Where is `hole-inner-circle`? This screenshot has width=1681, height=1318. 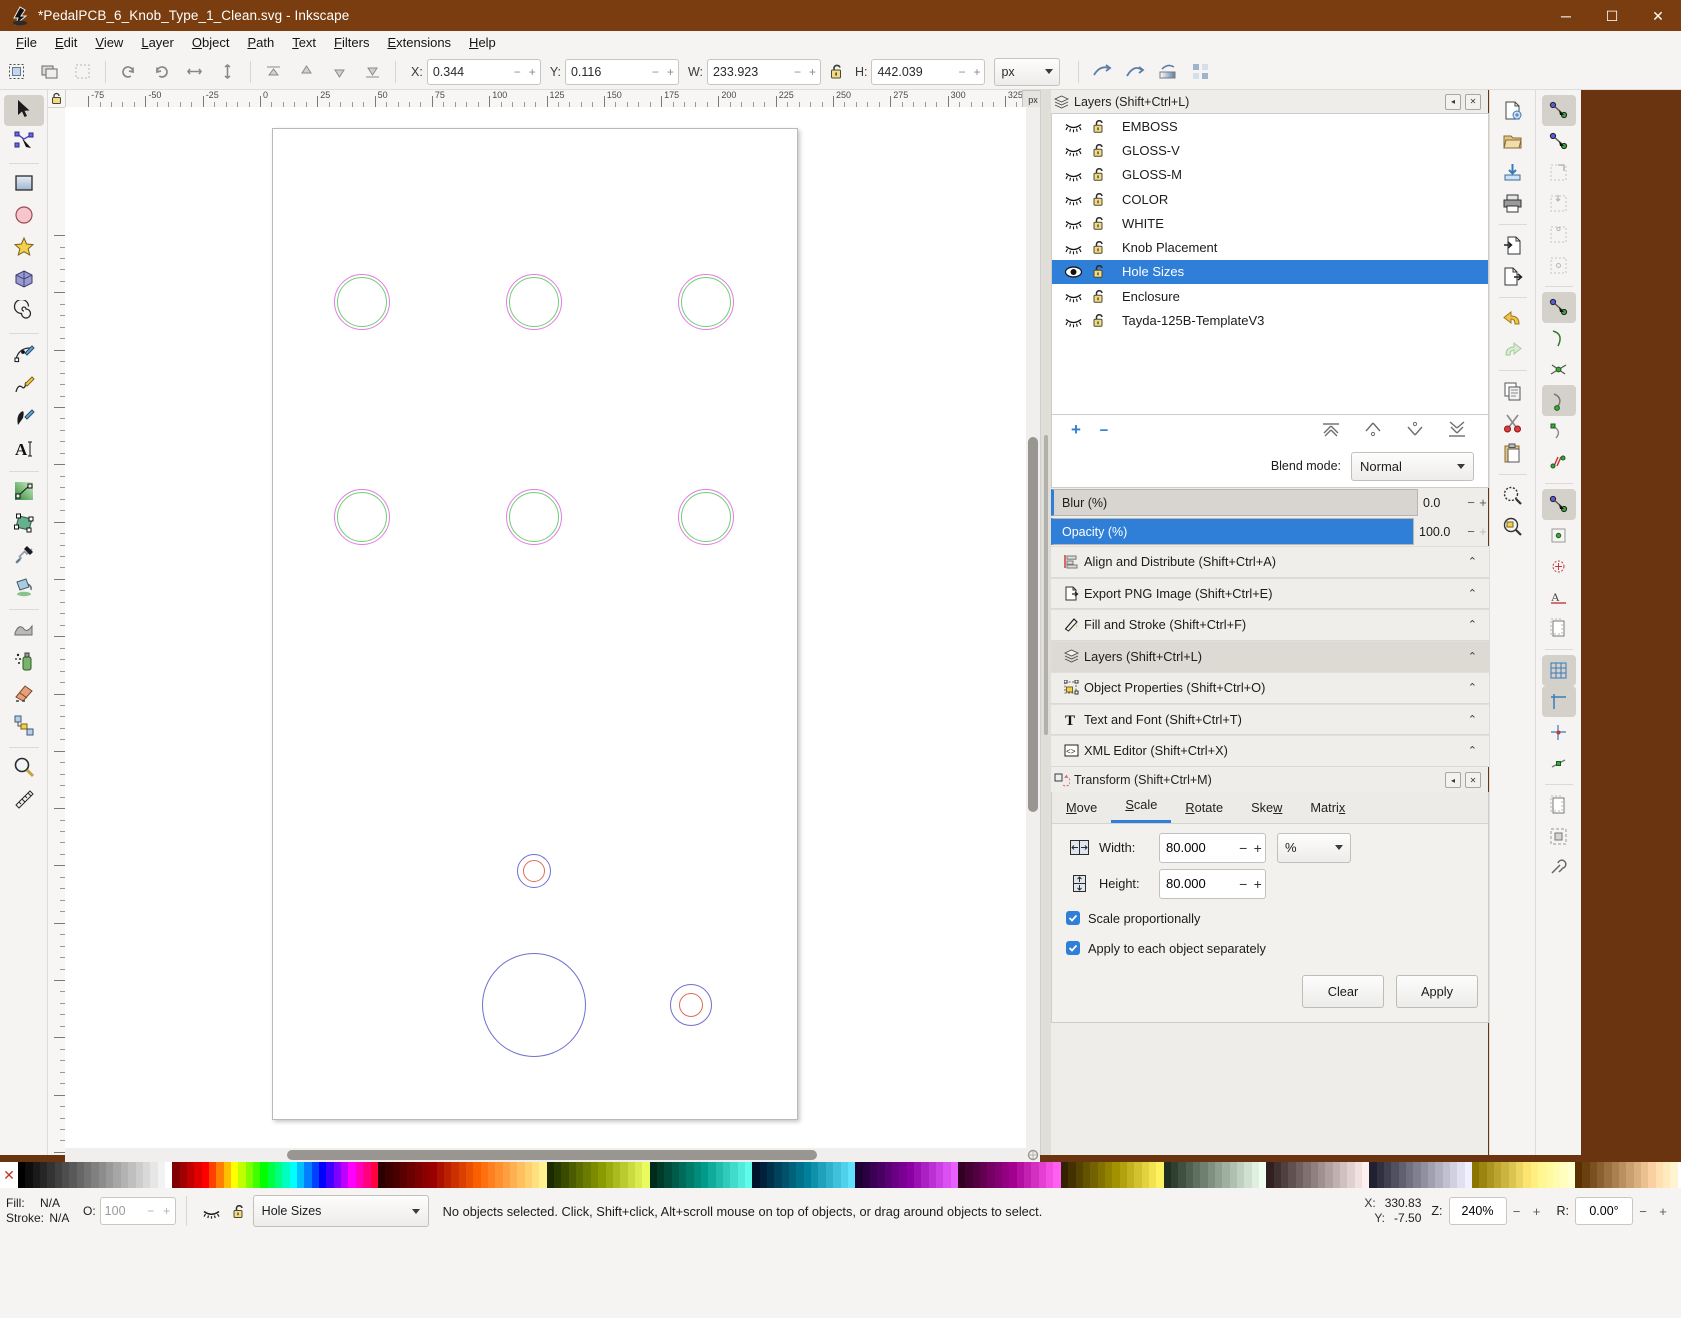 hole-inner-circle is located at coordinates (534, 871).